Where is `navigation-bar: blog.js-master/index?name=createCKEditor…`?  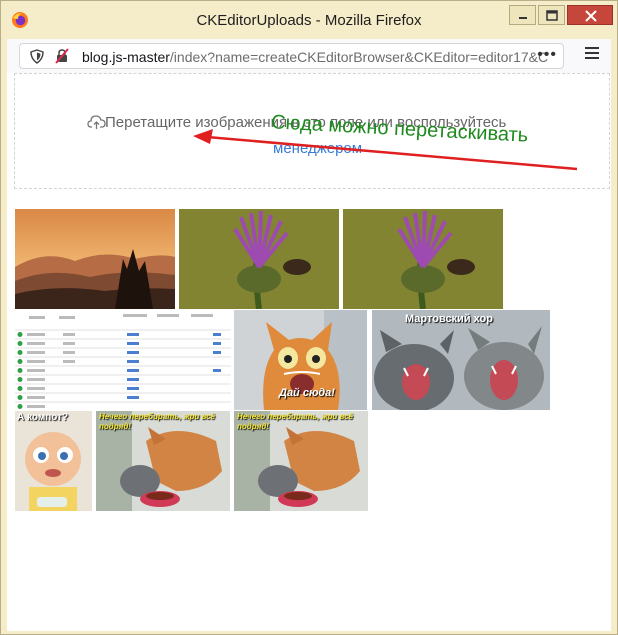 navigation-bar: blog.js-master/index?name=createCKEditor… is located at coordinates (309, 56).